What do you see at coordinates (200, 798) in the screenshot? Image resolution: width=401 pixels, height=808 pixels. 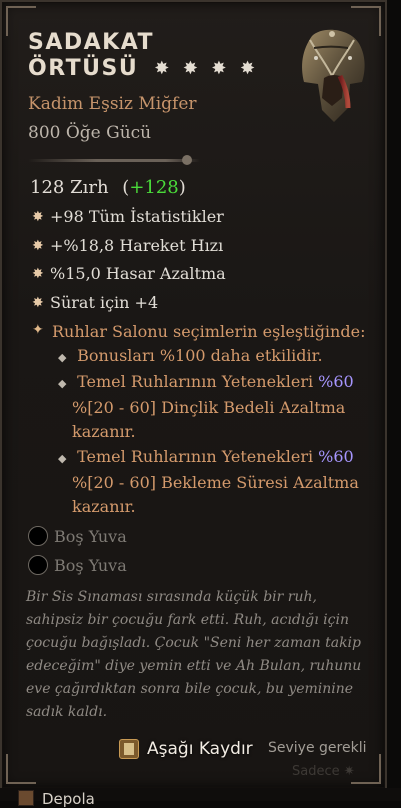 I see `depot-bar: Depola` at bounding box center [200, 798].